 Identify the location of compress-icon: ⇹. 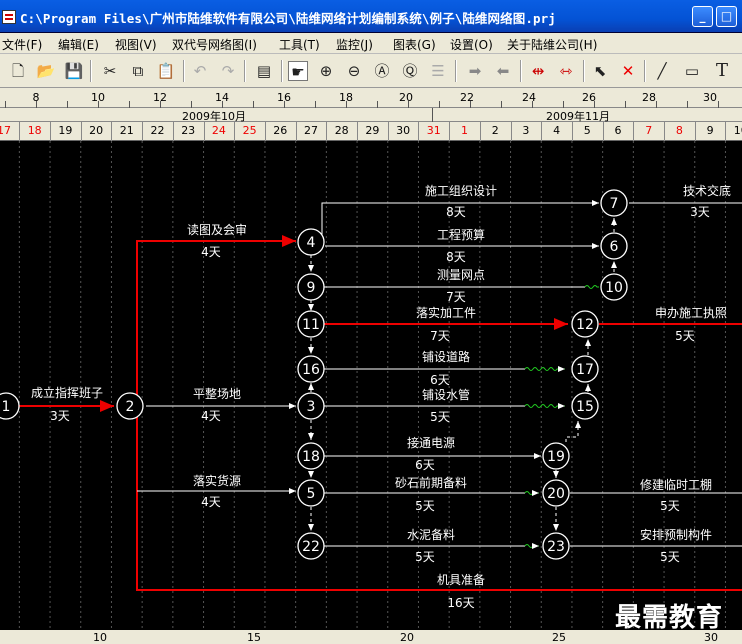
(538, 71).